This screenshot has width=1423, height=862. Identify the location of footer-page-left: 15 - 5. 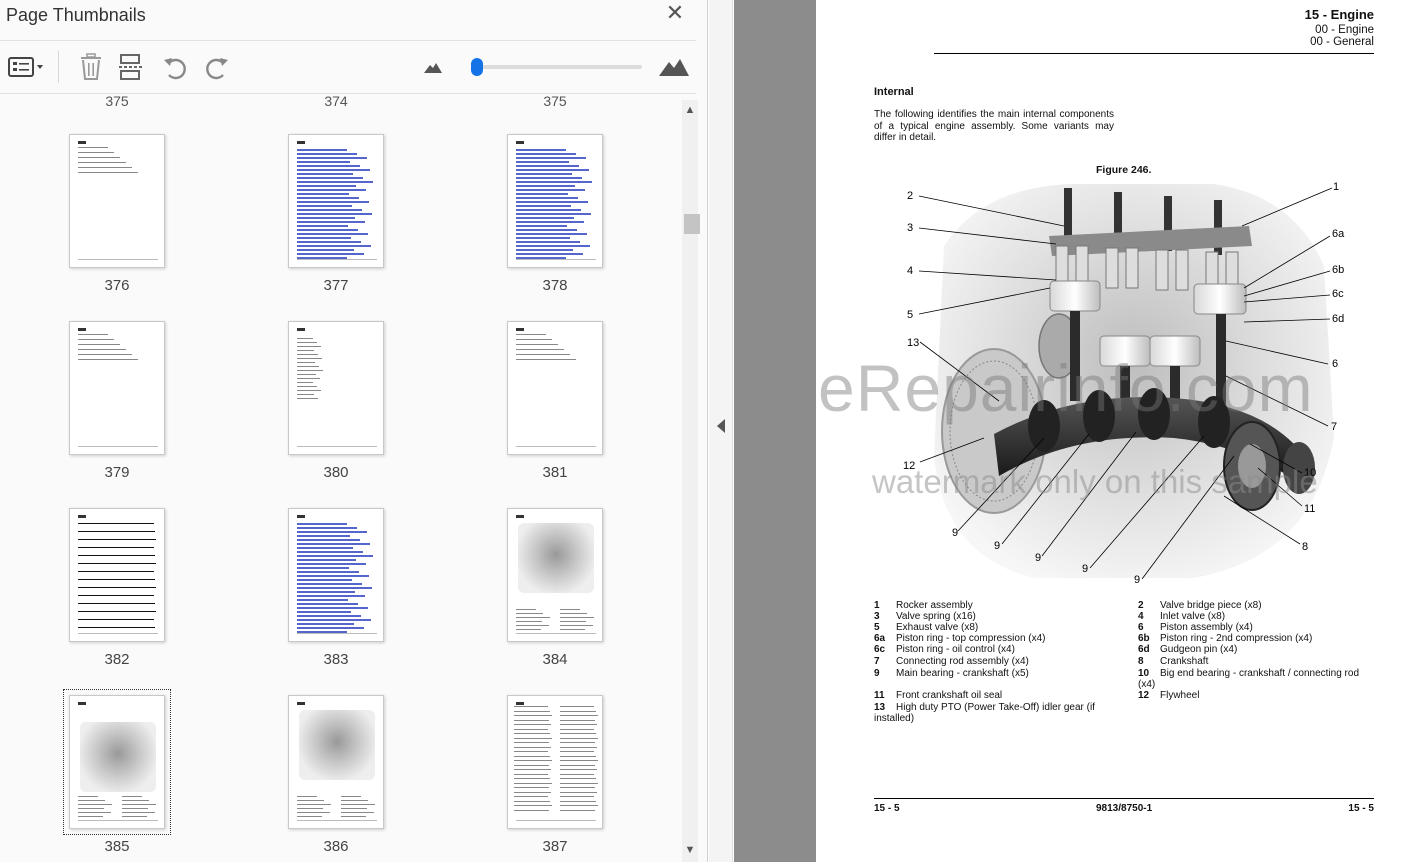
(887, 808).